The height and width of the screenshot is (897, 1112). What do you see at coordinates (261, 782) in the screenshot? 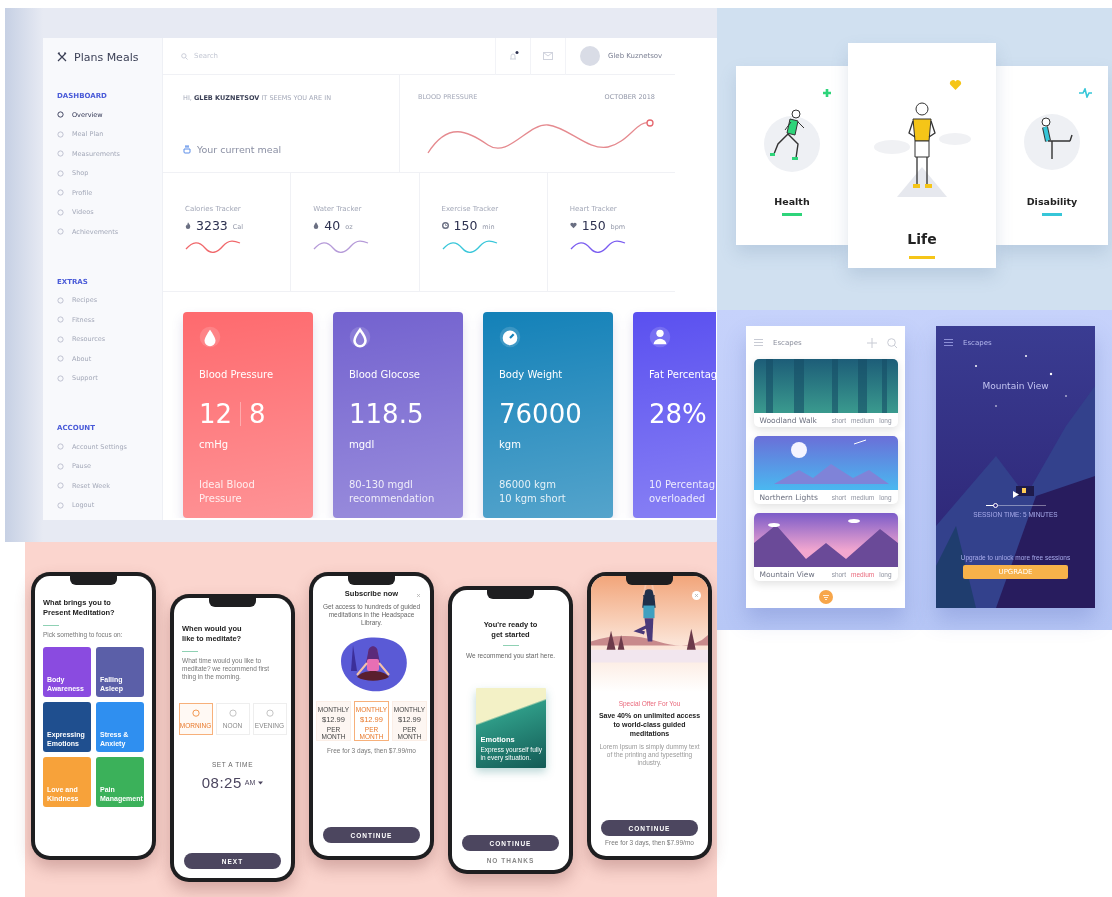
I see `caret-icon` at bounding box center [261, 782].